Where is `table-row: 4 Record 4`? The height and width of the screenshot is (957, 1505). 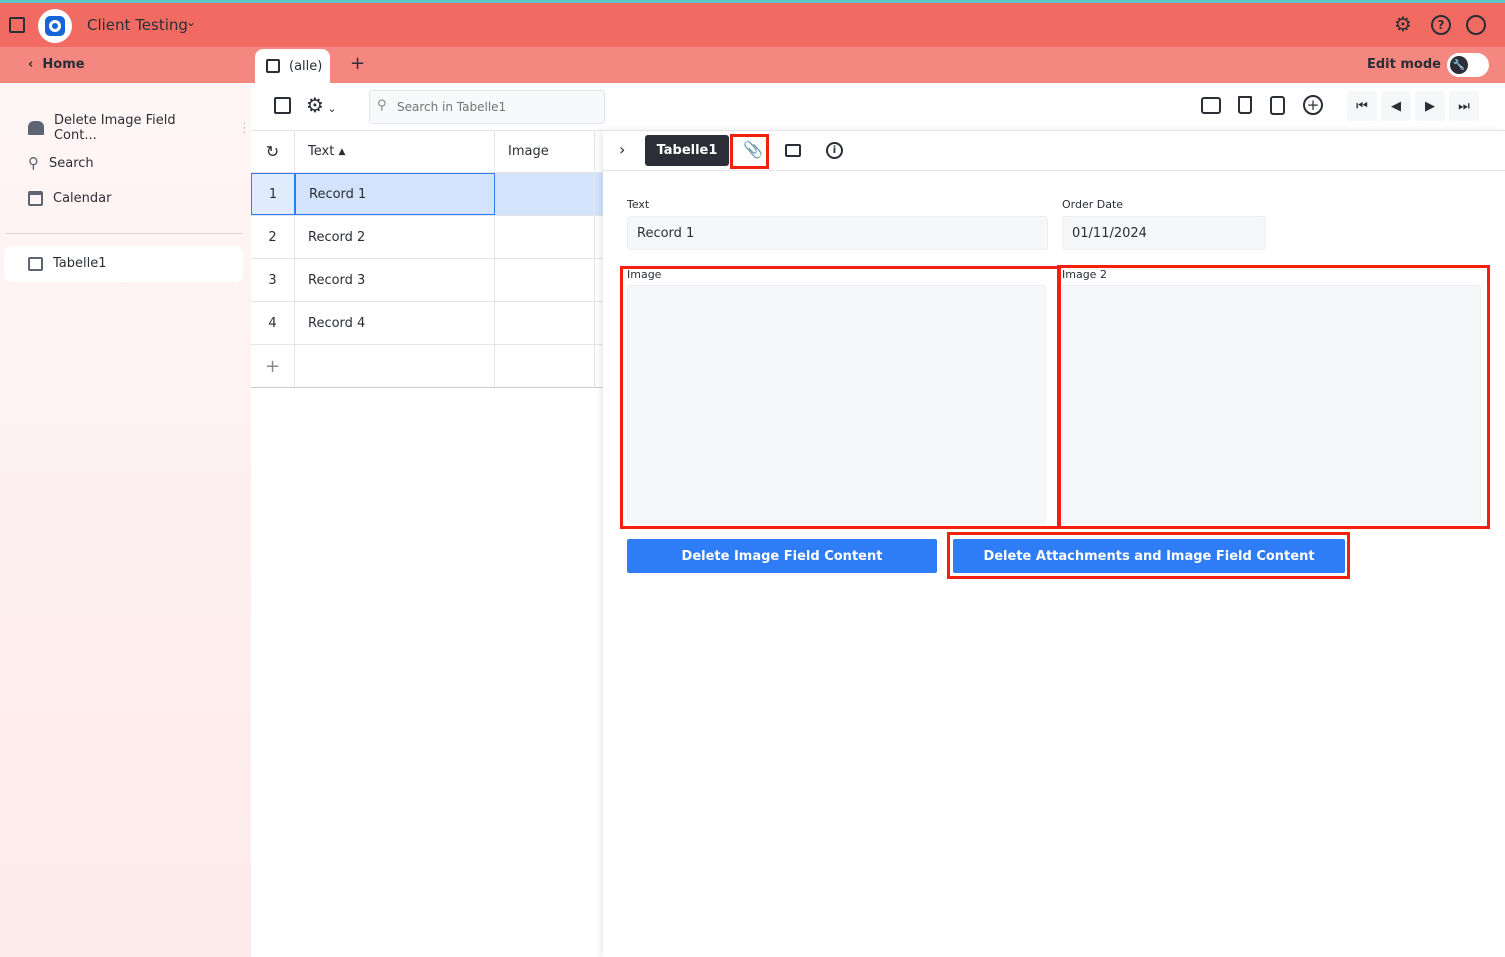
table-row: 4 Record 4 is located at coordinates (427, 323).